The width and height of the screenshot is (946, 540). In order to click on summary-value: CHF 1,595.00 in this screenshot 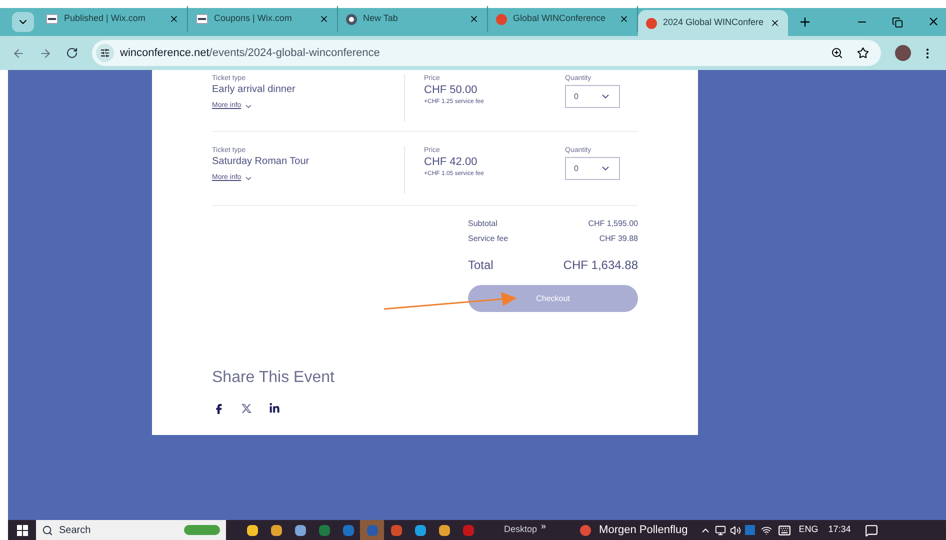, I will do `click(613, 224)`.